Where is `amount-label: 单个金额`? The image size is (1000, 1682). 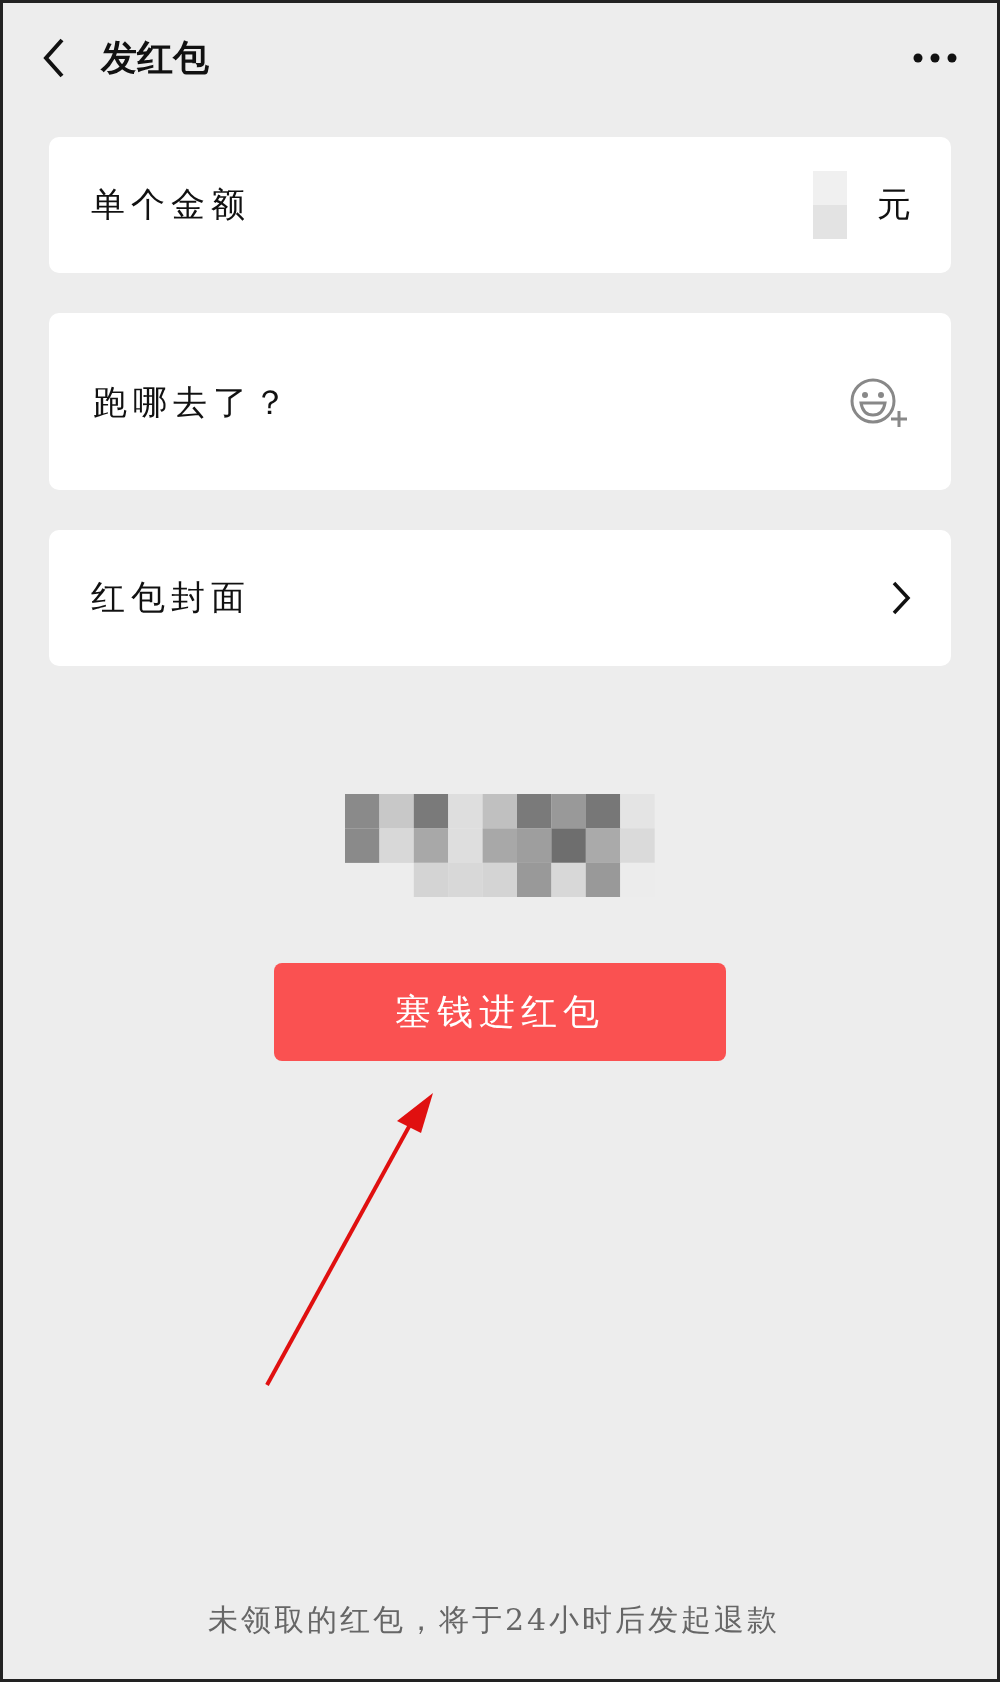
amount-label: 单个金额 is located at coordinates (171, 204).